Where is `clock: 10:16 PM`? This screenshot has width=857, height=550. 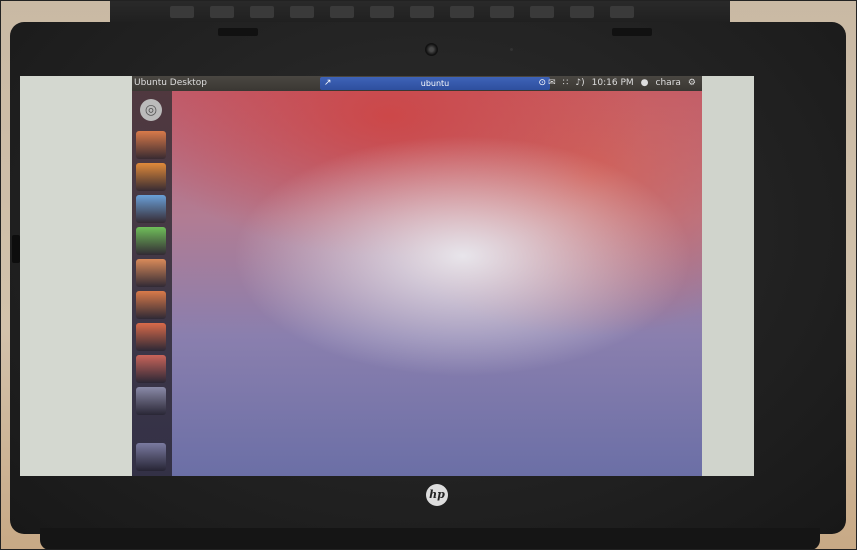
clock: 10:16 PM is located at coordinates (613, 83).